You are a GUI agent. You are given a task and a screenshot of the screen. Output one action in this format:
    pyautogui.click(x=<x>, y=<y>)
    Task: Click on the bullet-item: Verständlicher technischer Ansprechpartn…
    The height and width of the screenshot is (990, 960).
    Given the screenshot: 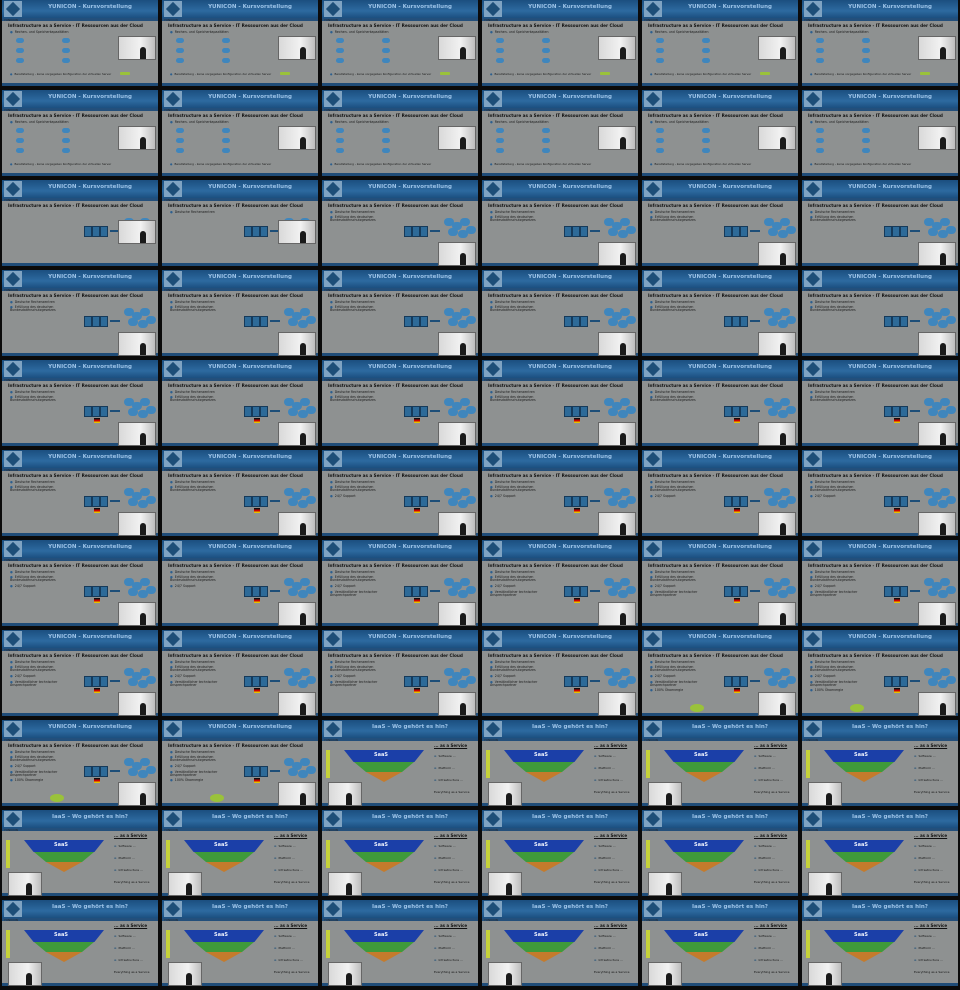 What is the action you would take?
    pyautogui.click(x=40, y=684)
    